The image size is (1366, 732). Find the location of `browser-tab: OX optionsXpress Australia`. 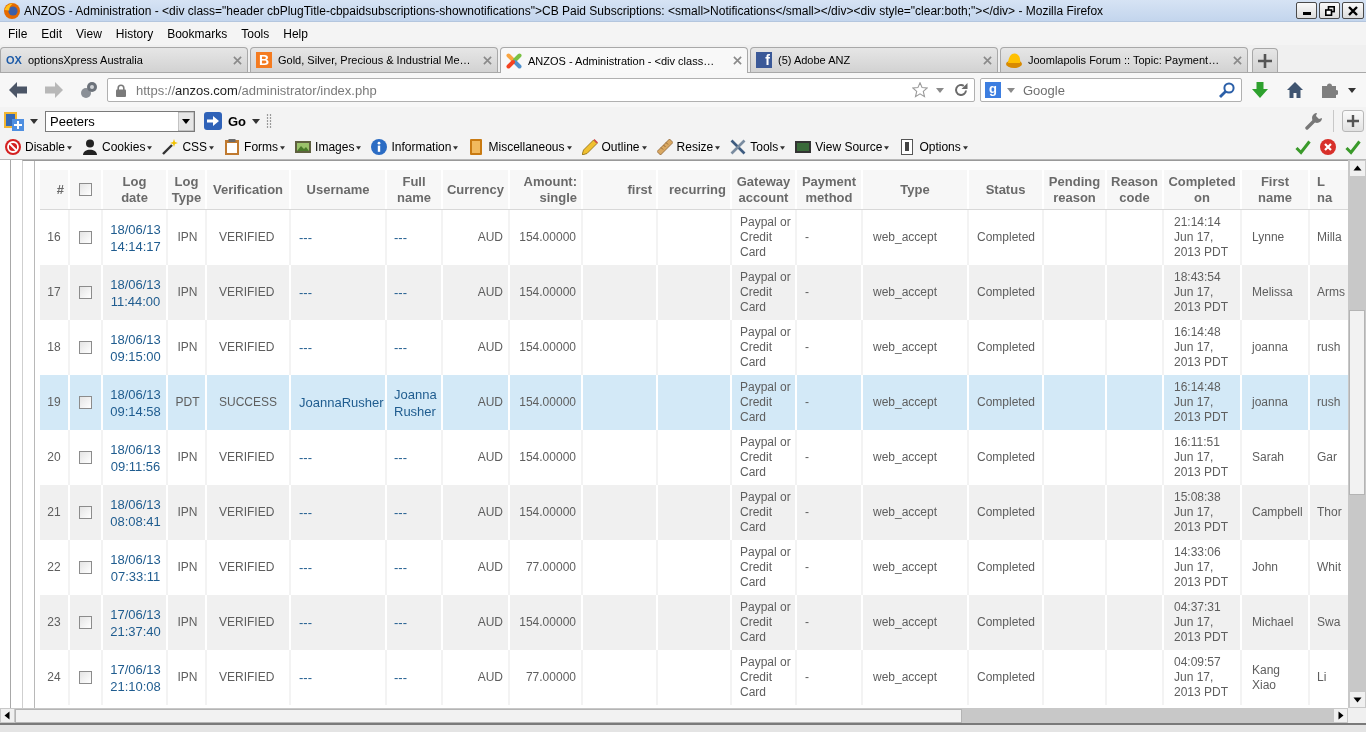

browser-tab: OX optionsXpress Australia is located at coordinates (124, 59).